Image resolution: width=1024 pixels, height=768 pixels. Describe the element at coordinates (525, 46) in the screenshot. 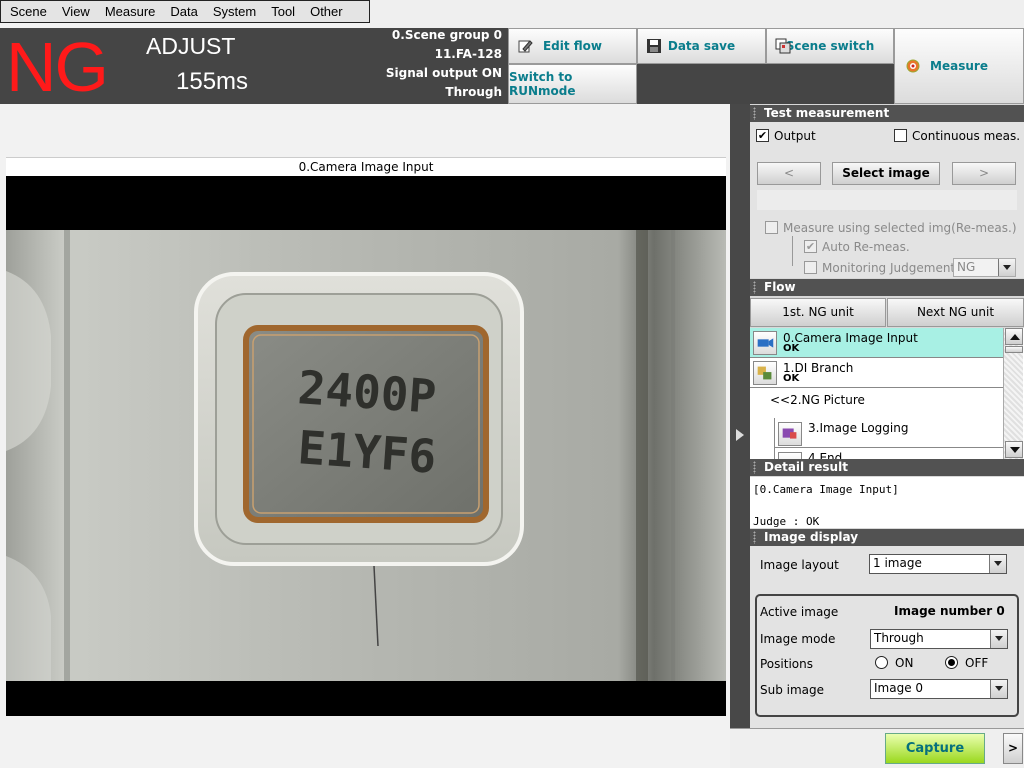

I see `edit-icon` at that location.